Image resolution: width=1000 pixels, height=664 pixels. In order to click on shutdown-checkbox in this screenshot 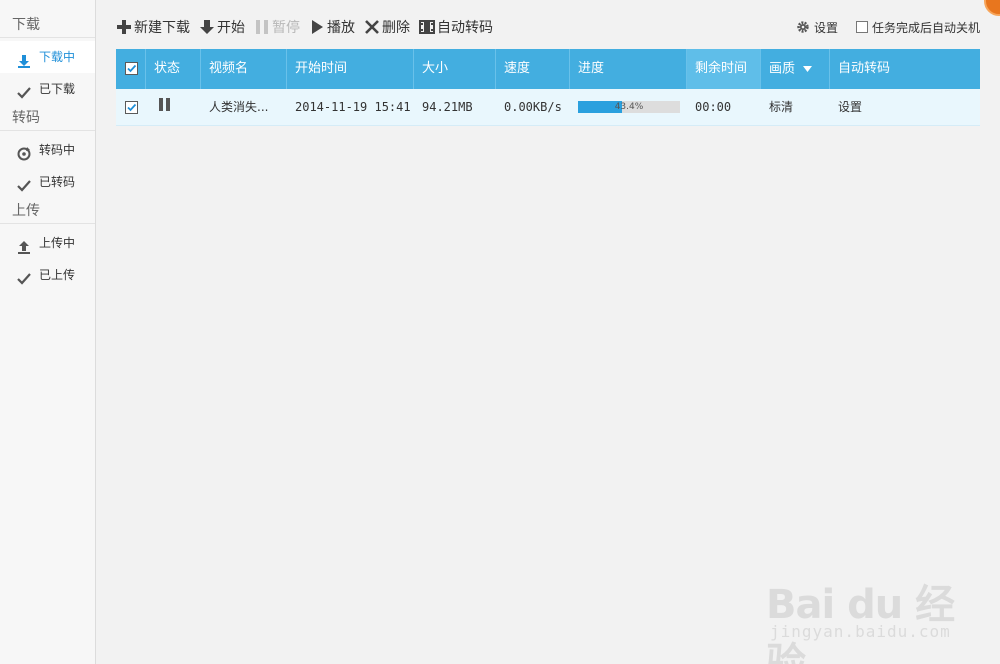, I will do `click(861, 27)`.